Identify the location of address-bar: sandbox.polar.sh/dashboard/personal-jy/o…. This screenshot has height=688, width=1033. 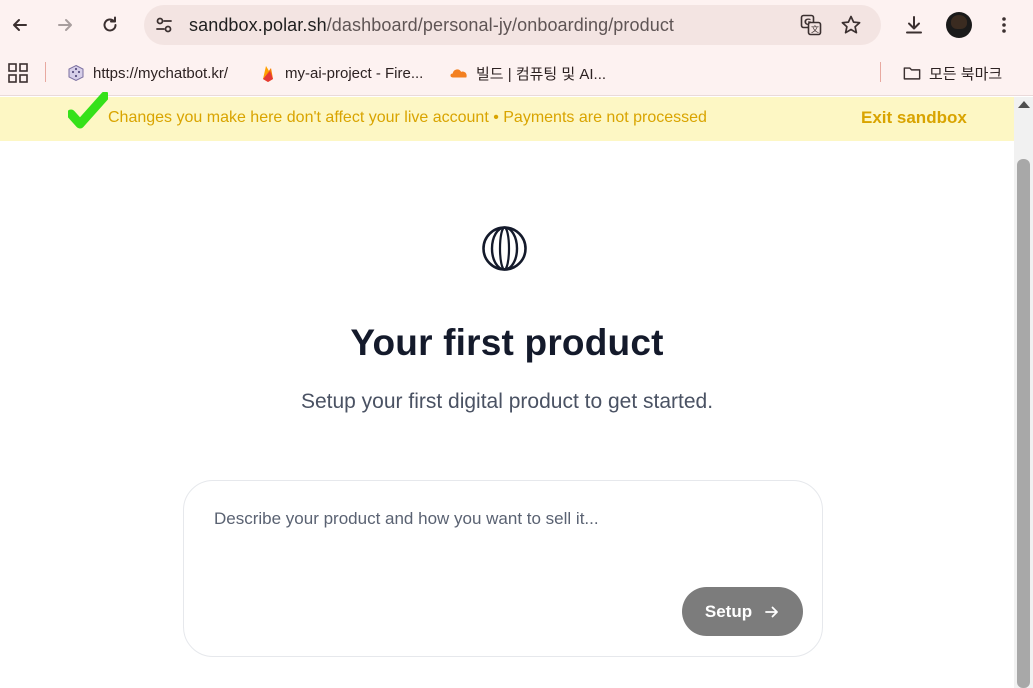
(512, 25).